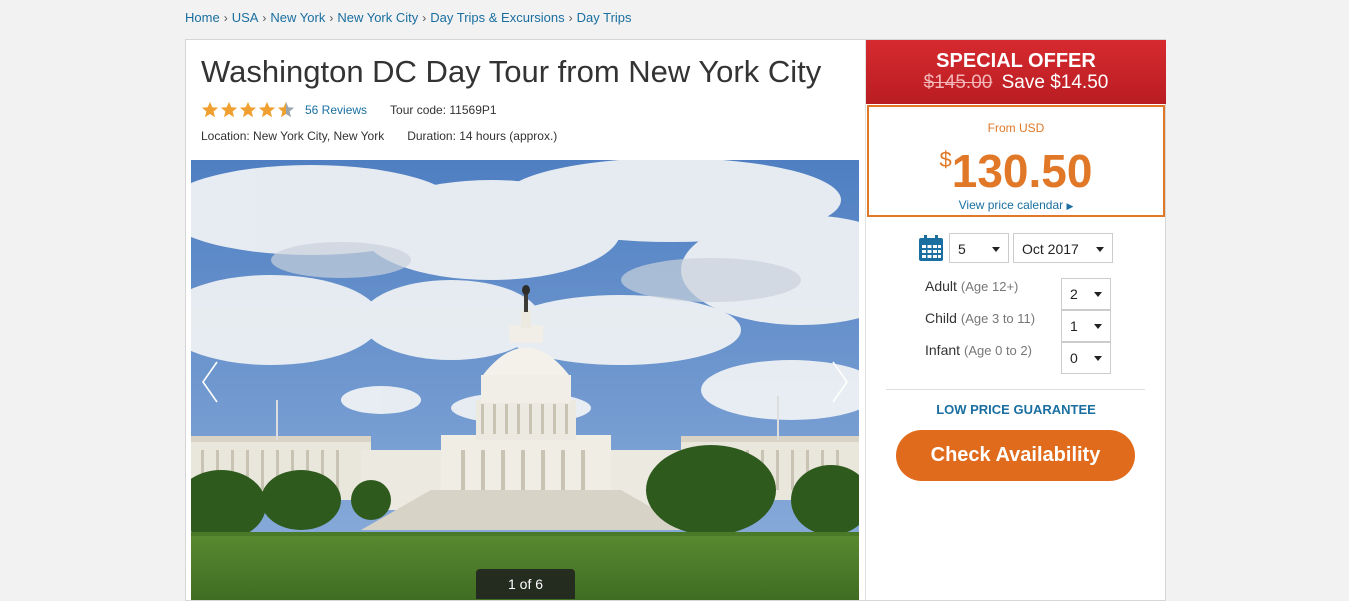  Describe the element at coordinates (443, 110) in the screenshot. I see `tour-code: Tour code: 11569P1` at that location.